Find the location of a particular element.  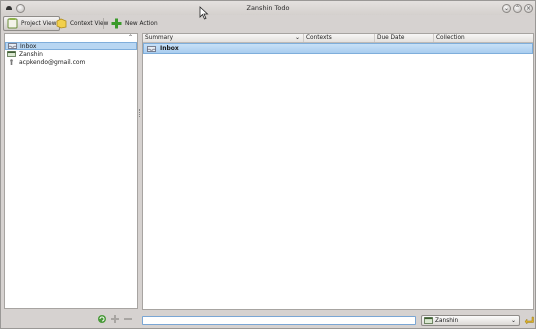

enter-icon is located at coordinates (529, 320).